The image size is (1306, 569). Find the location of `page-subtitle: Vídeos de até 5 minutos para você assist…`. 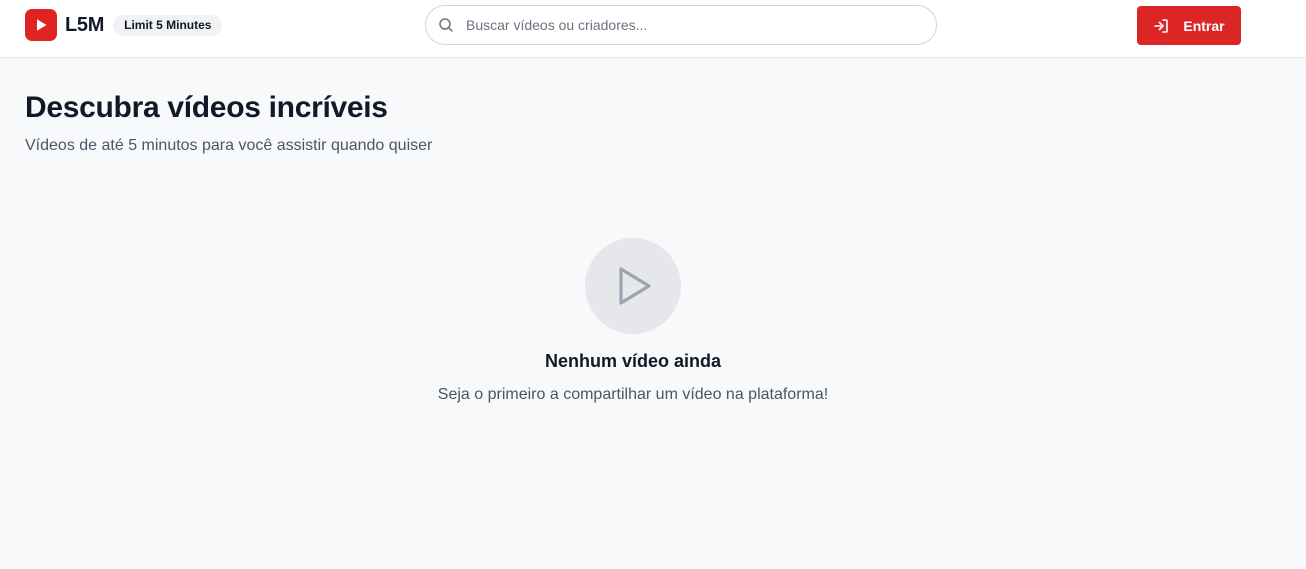

page-subtitle: Vídeos de até 5 minutos para você assist… is located at coordinates (229, 145).